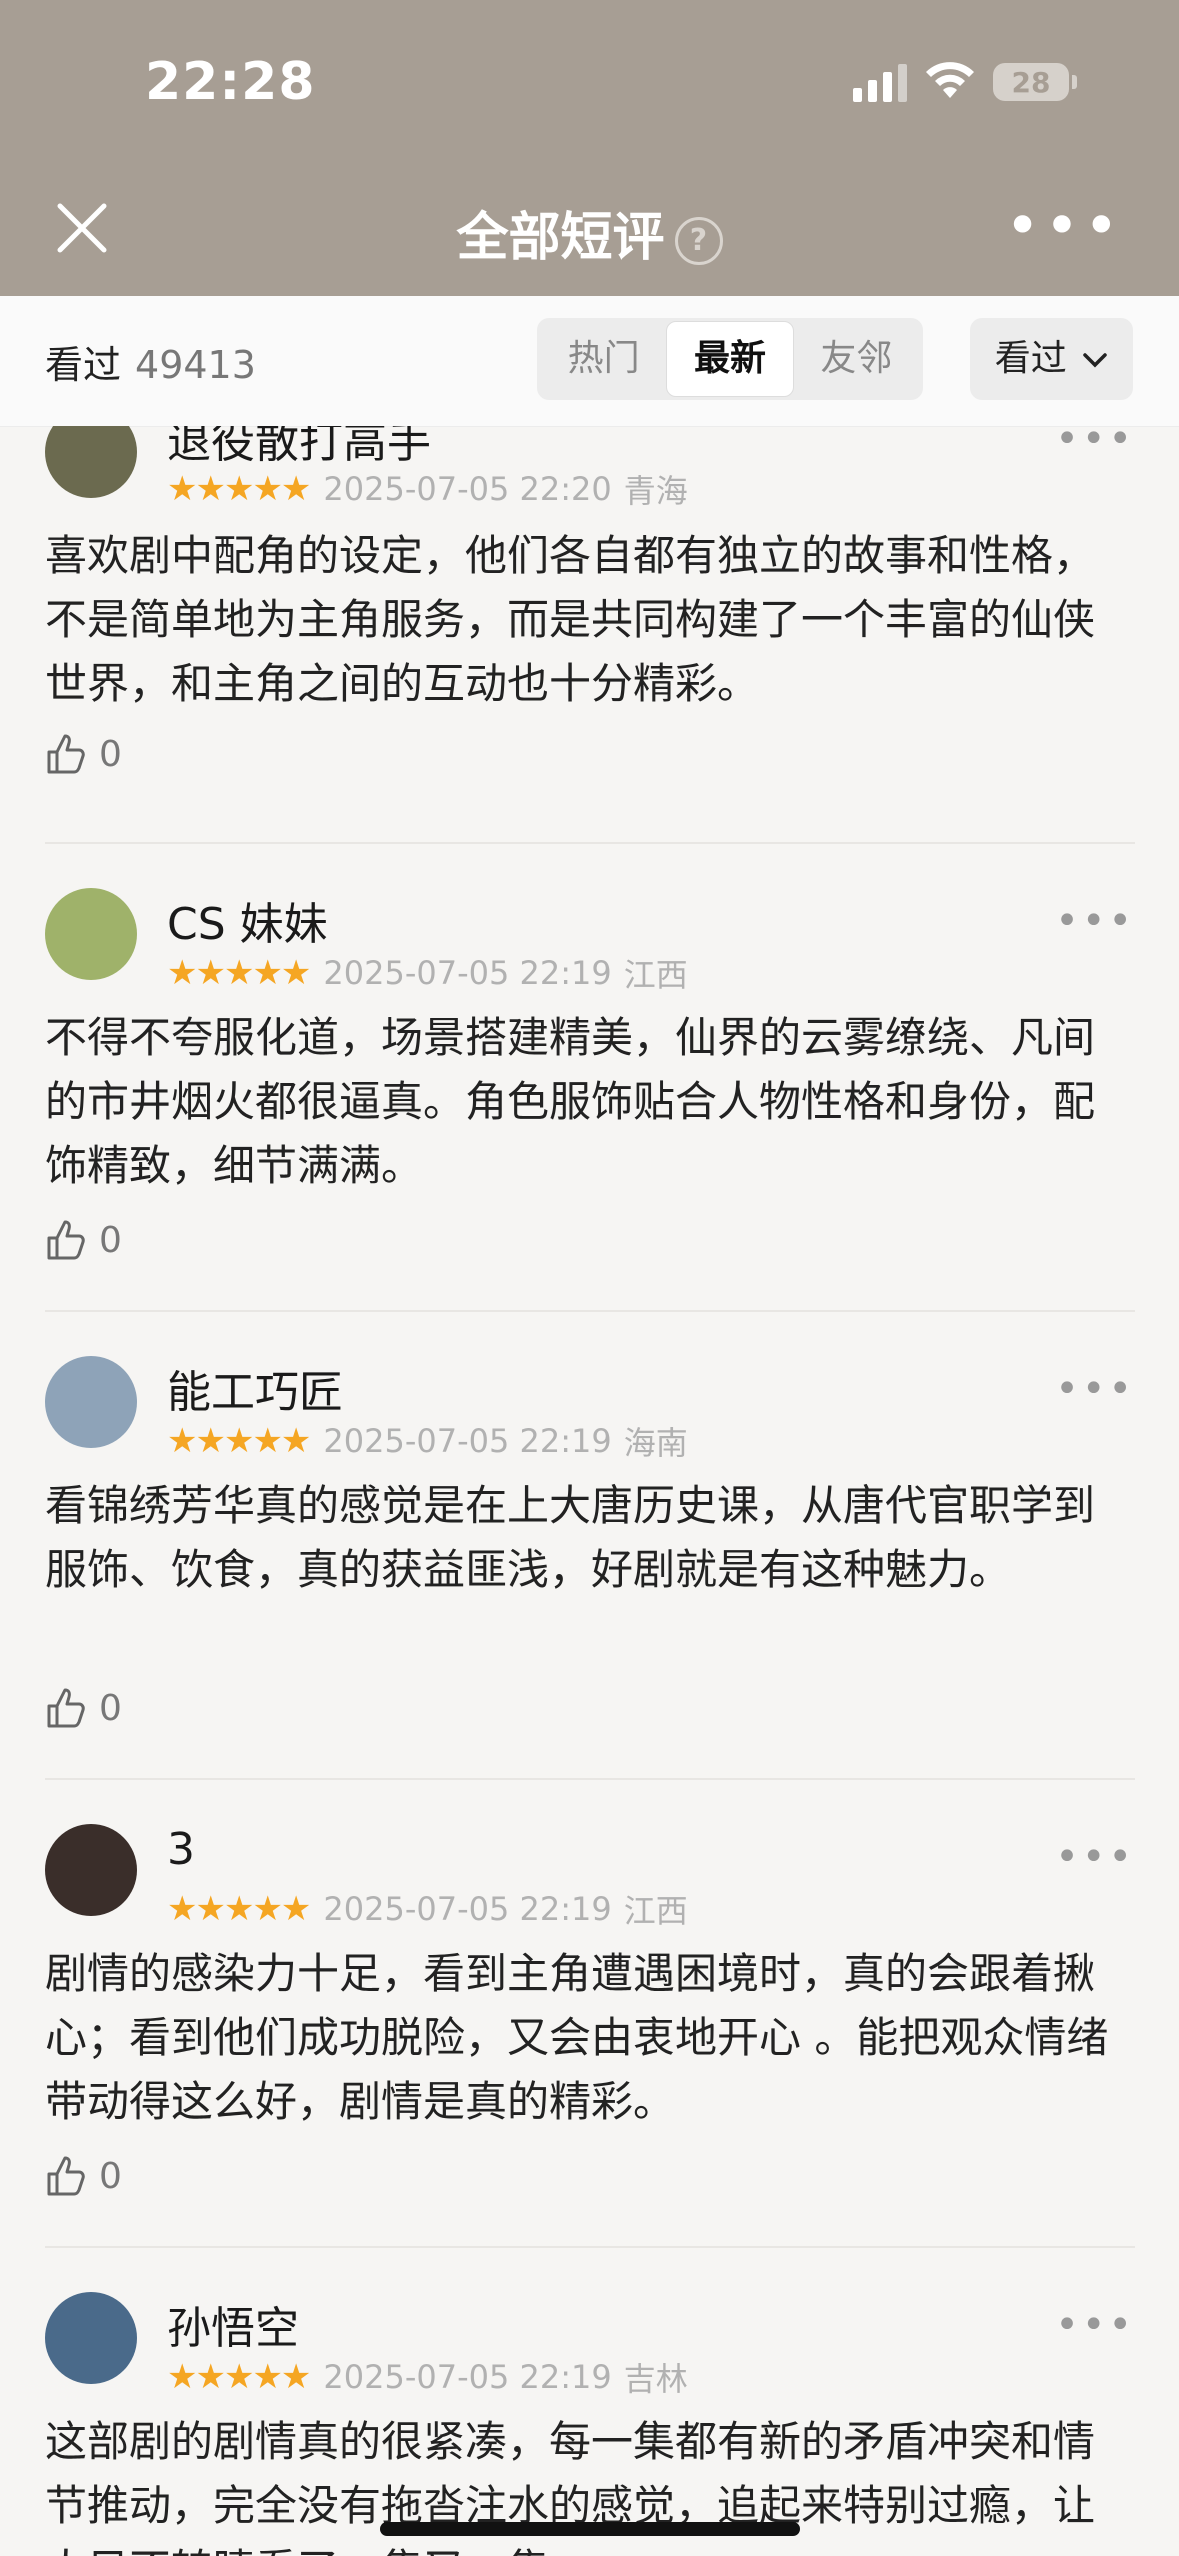 The image size is (1179, 2556). I want to click on review-date: 2025-07-05 22:20, so click(467, 489).